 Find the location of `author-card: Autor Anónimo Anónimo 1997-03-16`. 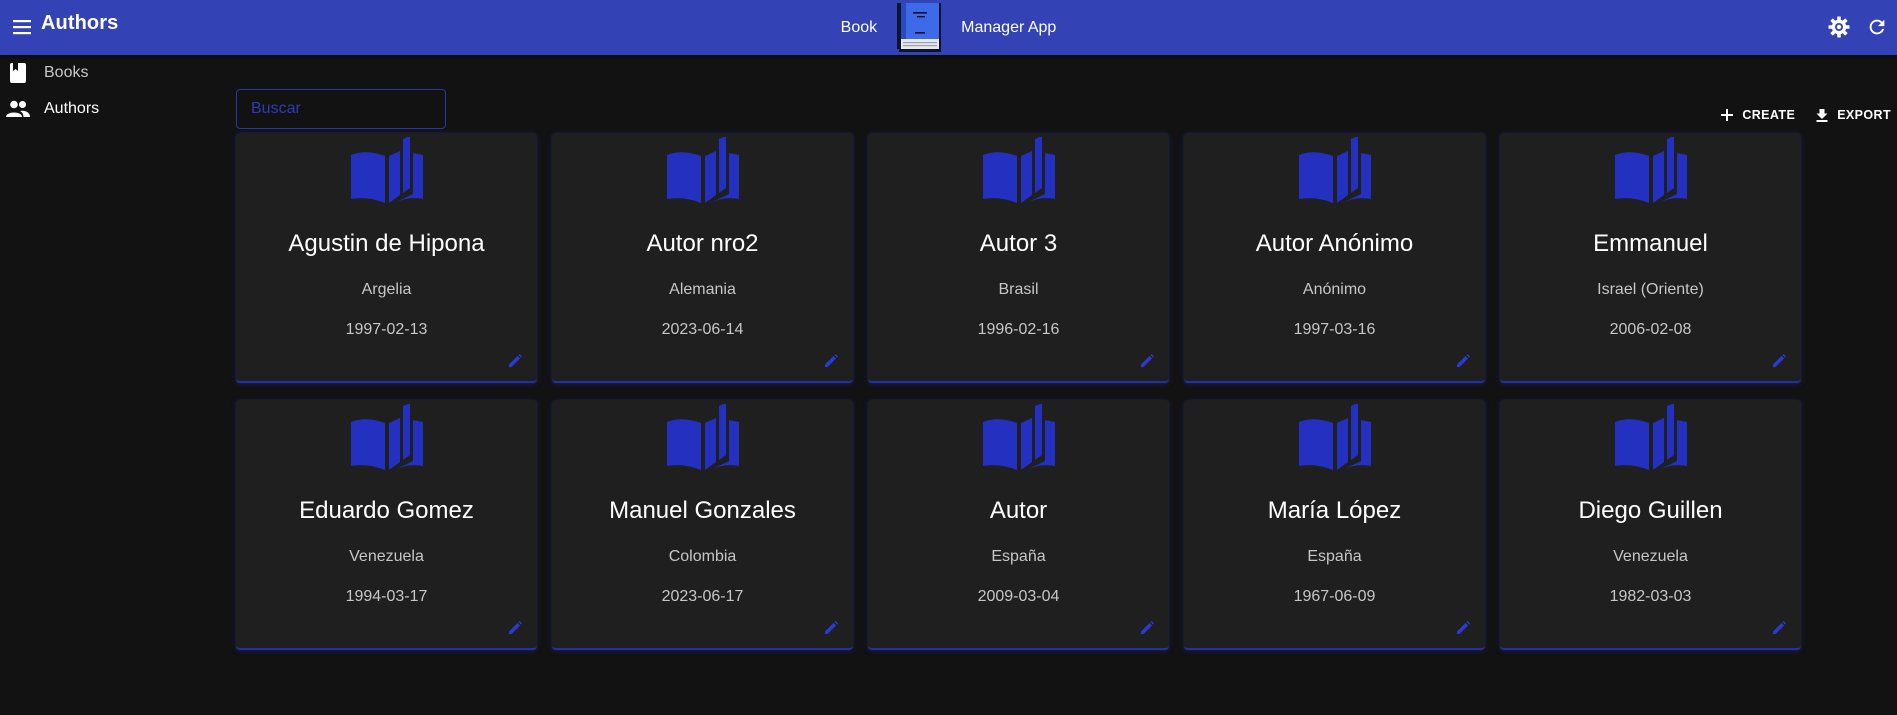

author-card: Autor Anónimo Anónimo 1997-03-16 is located at coordinates (1334, 258).